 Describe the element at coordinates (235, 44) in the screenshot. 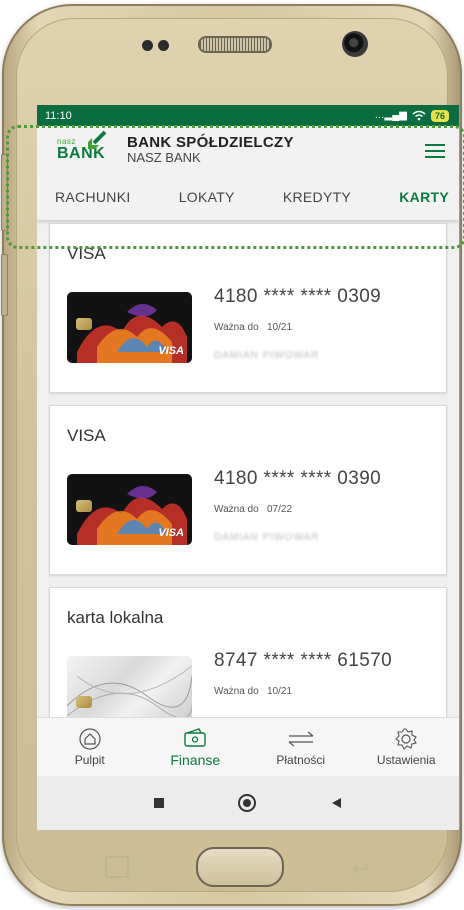

I see `earpiece-speaker` at that location.